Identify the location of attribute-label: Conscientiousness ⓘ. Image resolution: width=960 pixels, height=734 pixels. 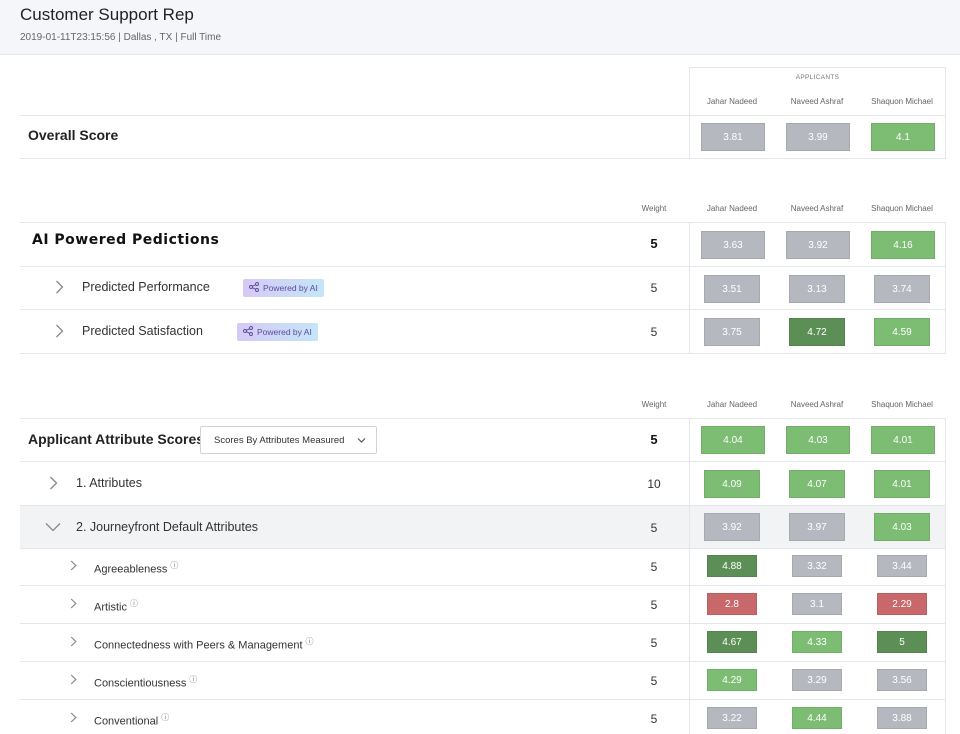
(145, 682).